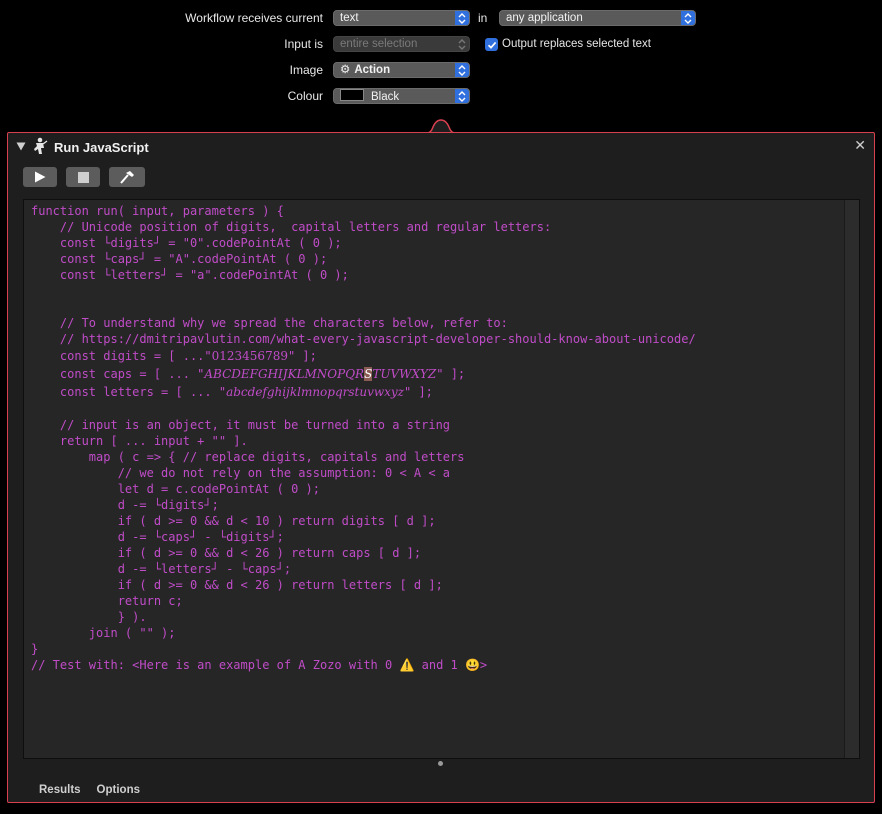 Image resolution: width=882 pixels, height=814 pixels. What do you see at coordinates (306, 70) in the screenshot?
I see `image-label: Image` at bounding box center [306, 70].